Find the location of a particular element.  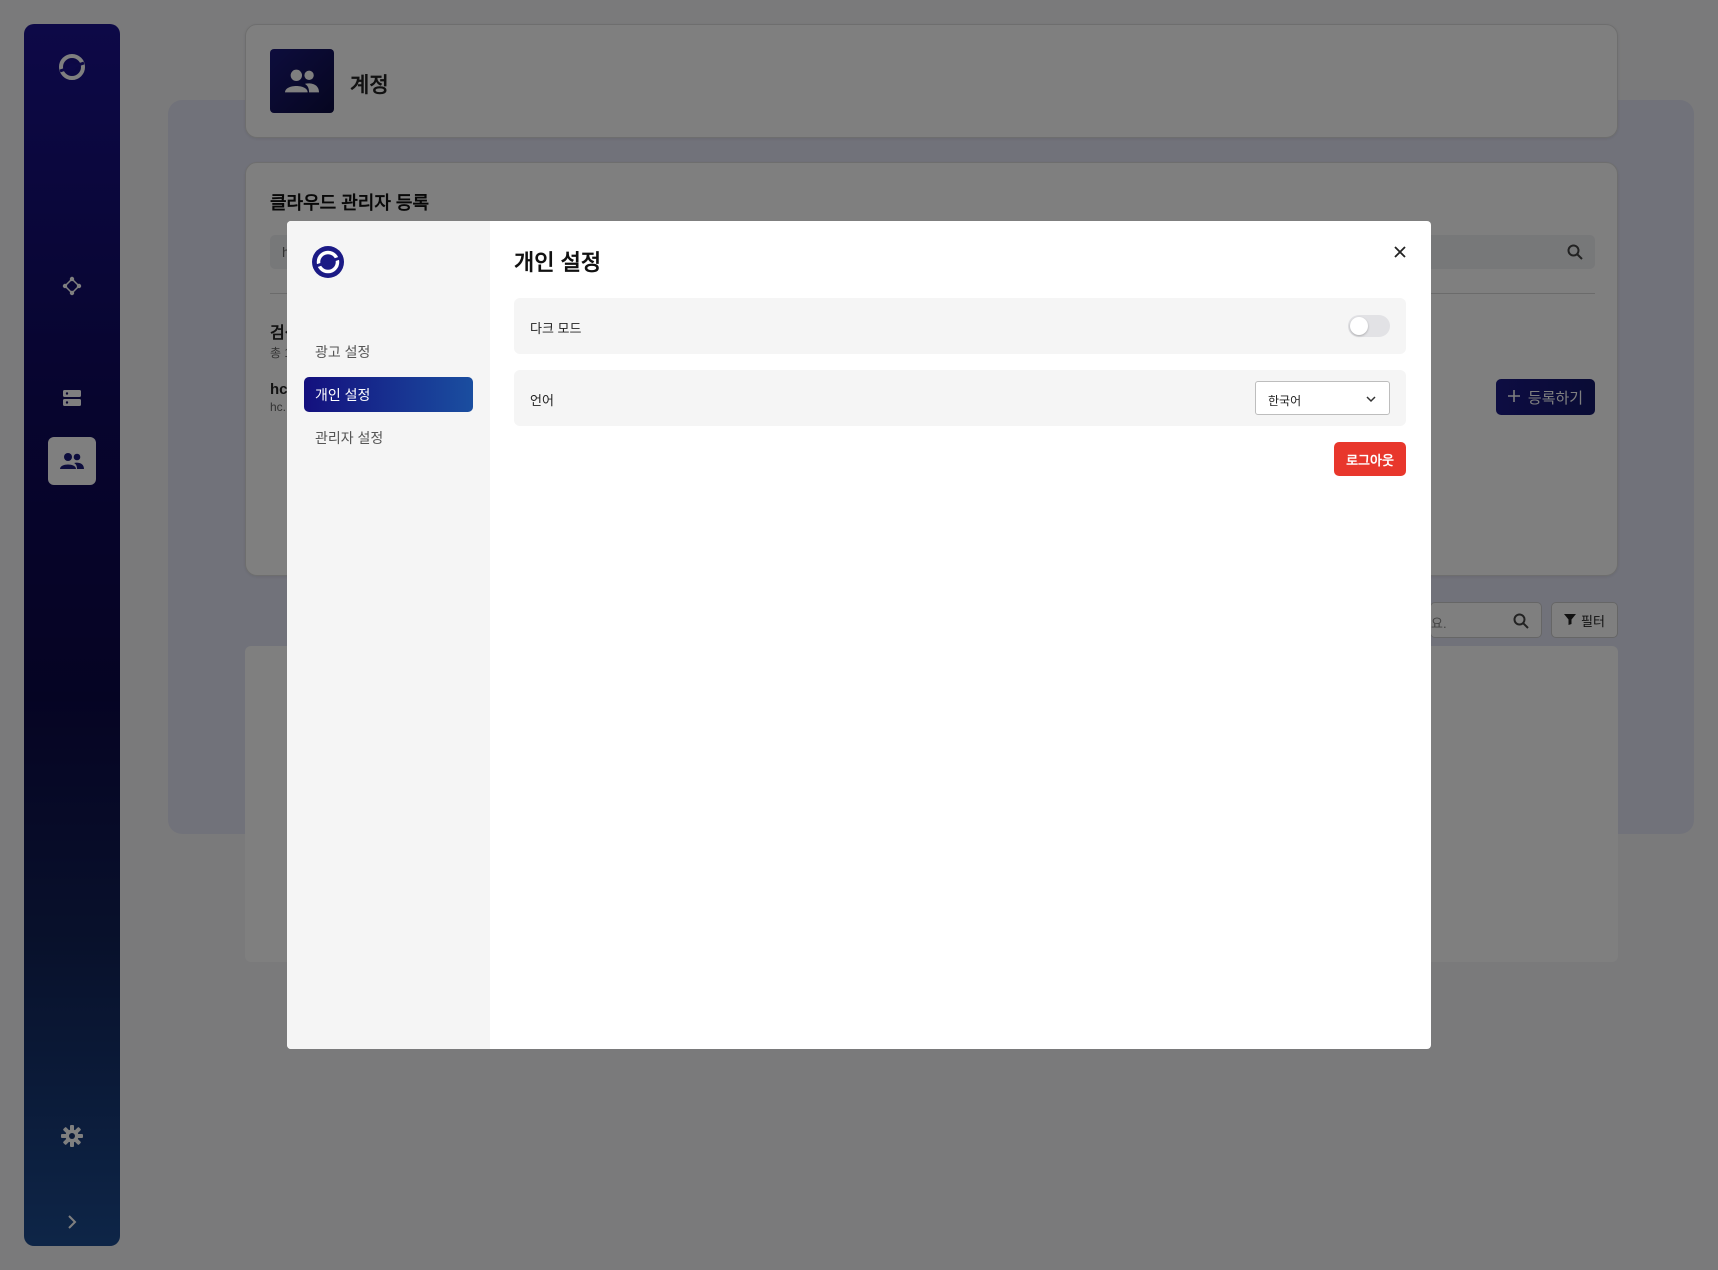

language-select-value: 한국어 is located at coordinates (1285, 401).